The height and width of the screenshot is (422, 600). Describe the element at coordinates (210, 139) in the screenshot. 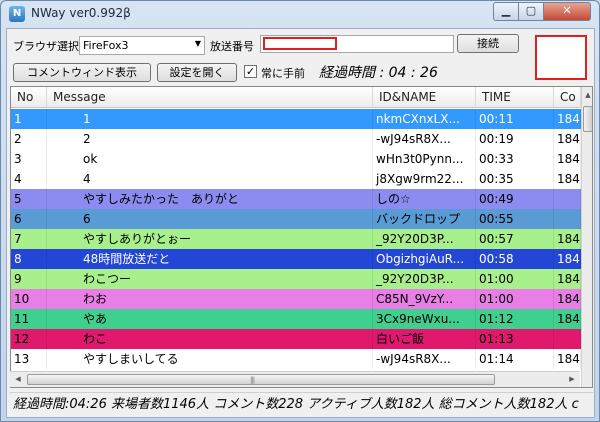

I see `cell-message: 2` at that location.